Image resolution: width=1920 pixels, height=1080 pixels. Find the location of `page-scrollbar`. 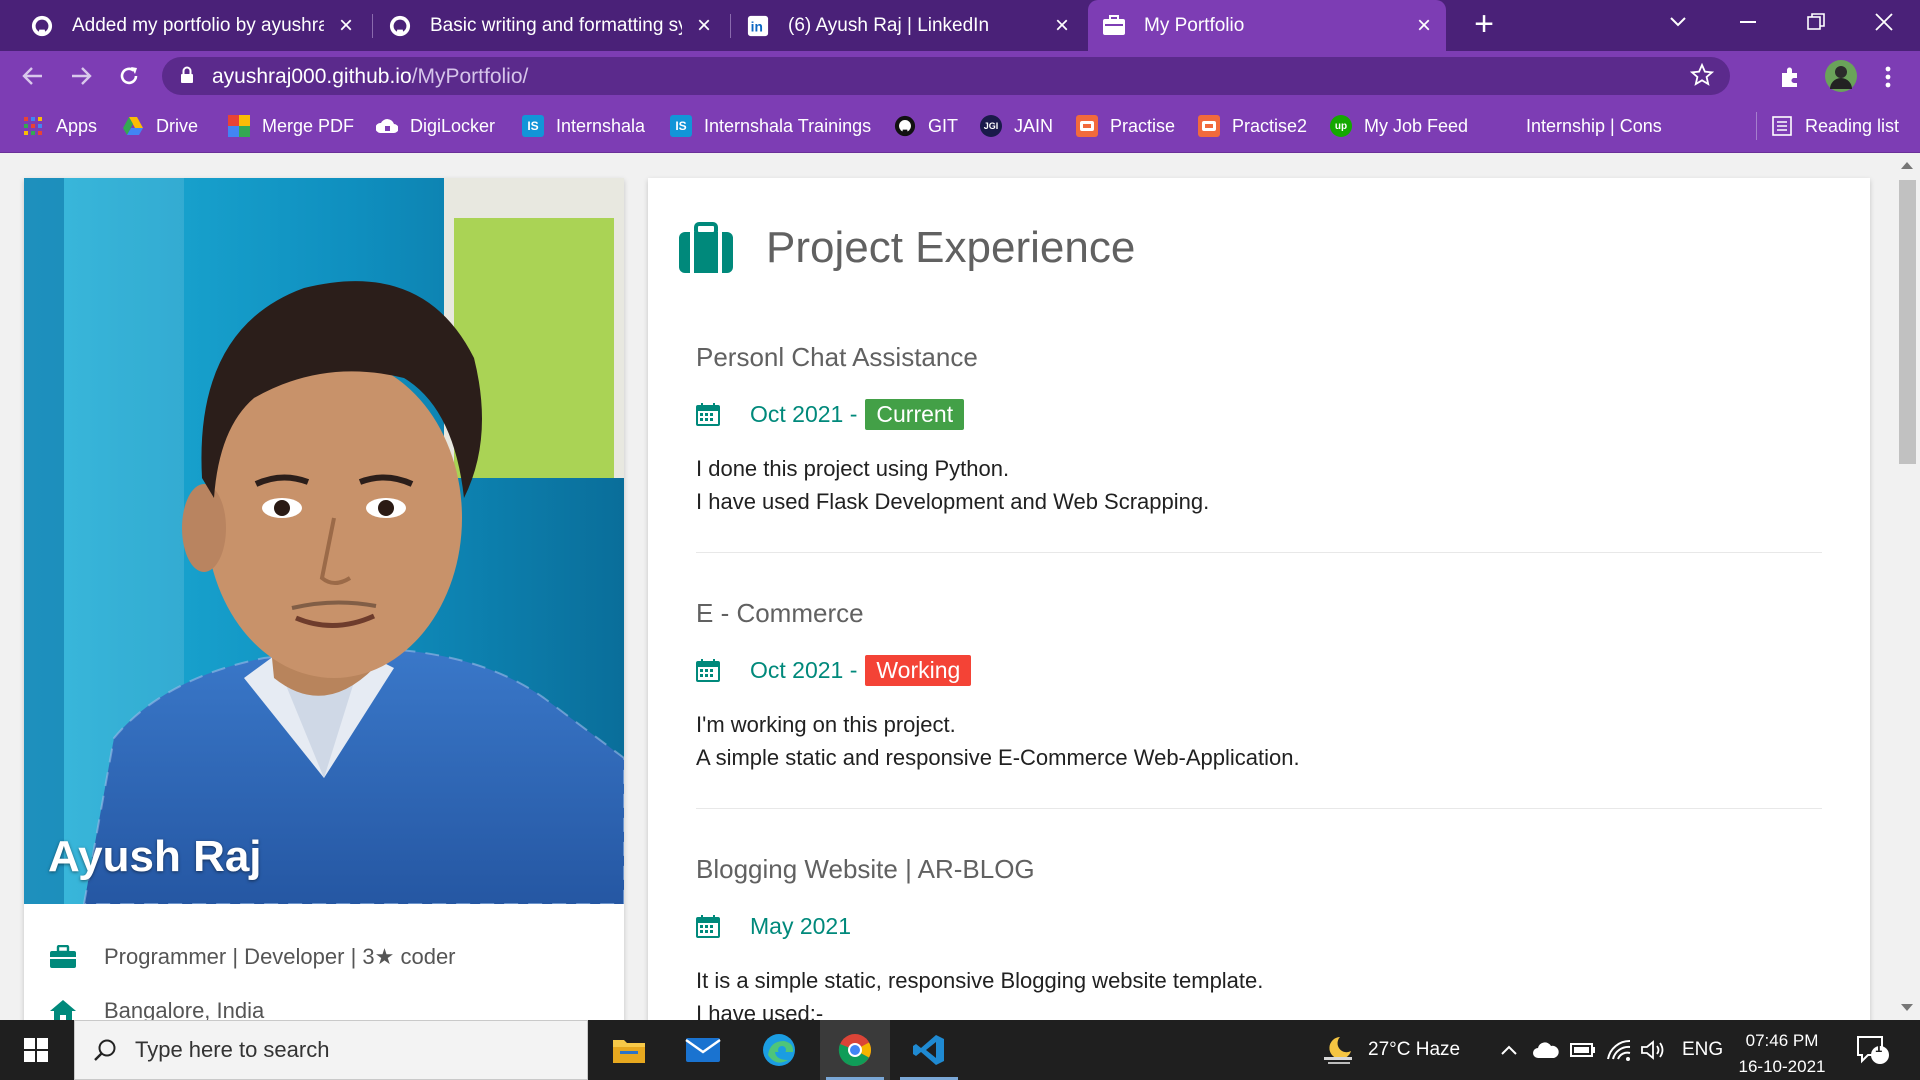

page-scrollbar is located at coordinates (1907, 587).